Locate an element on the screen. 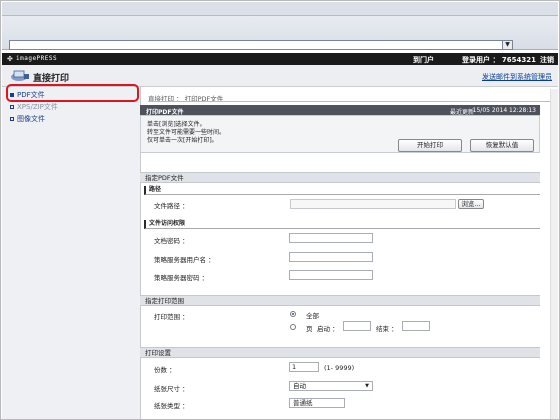  file-section-header: 指定PDF文件 is located at coordinates (340, 177).